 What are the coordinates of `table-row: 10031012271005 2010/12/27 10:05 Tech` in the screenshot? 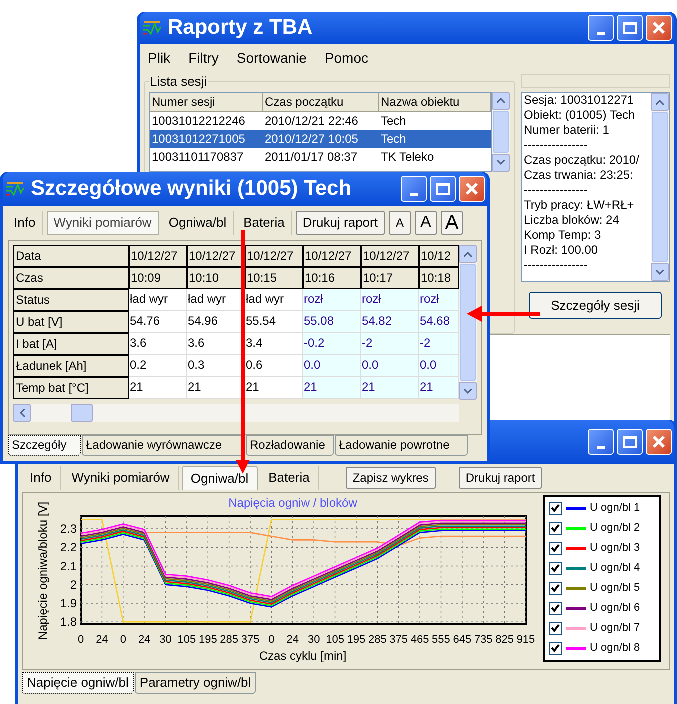 It's located at (320, 139).